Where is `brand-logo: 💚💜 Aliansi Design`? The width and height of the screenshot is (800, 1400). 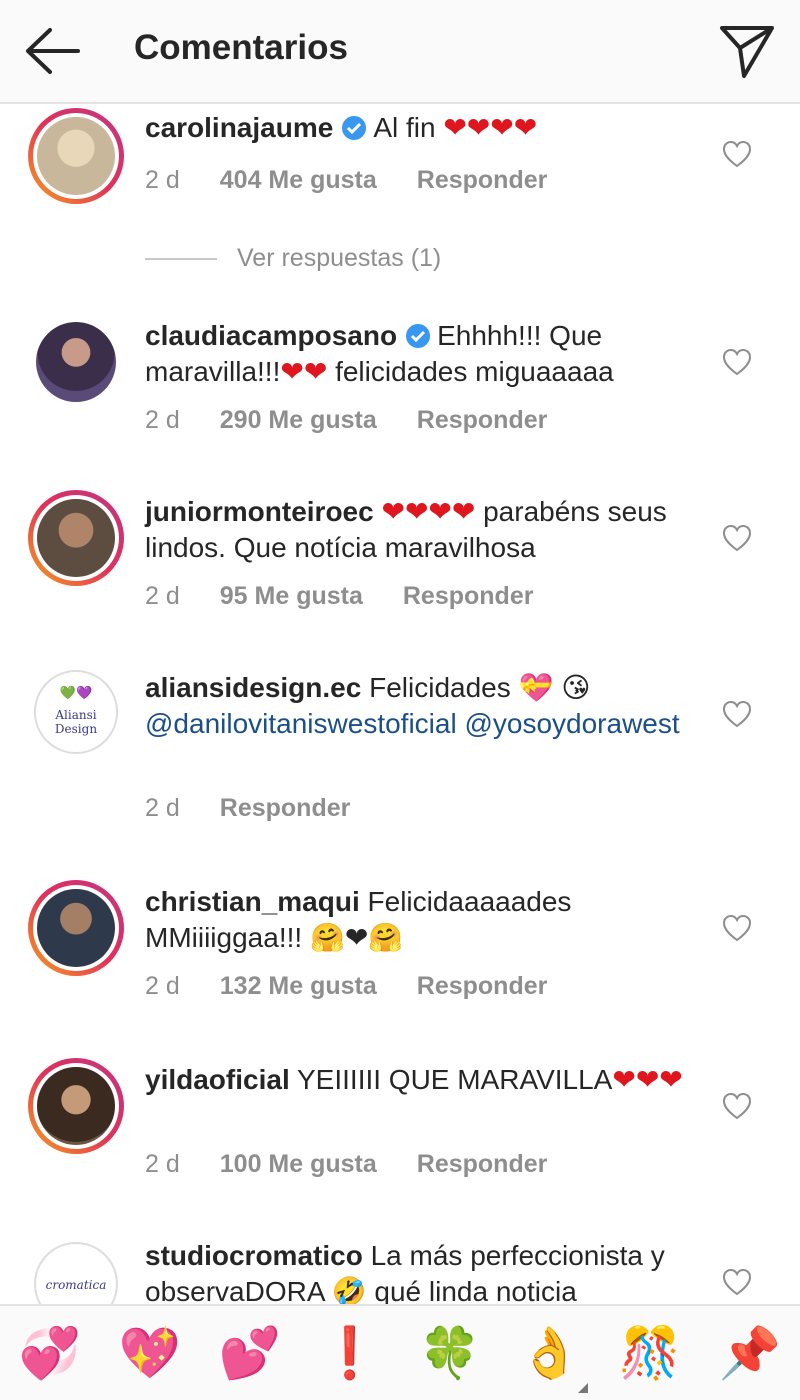 brand-logo: 💚💜 Aliansi Design is located at coordinates (76, 712).